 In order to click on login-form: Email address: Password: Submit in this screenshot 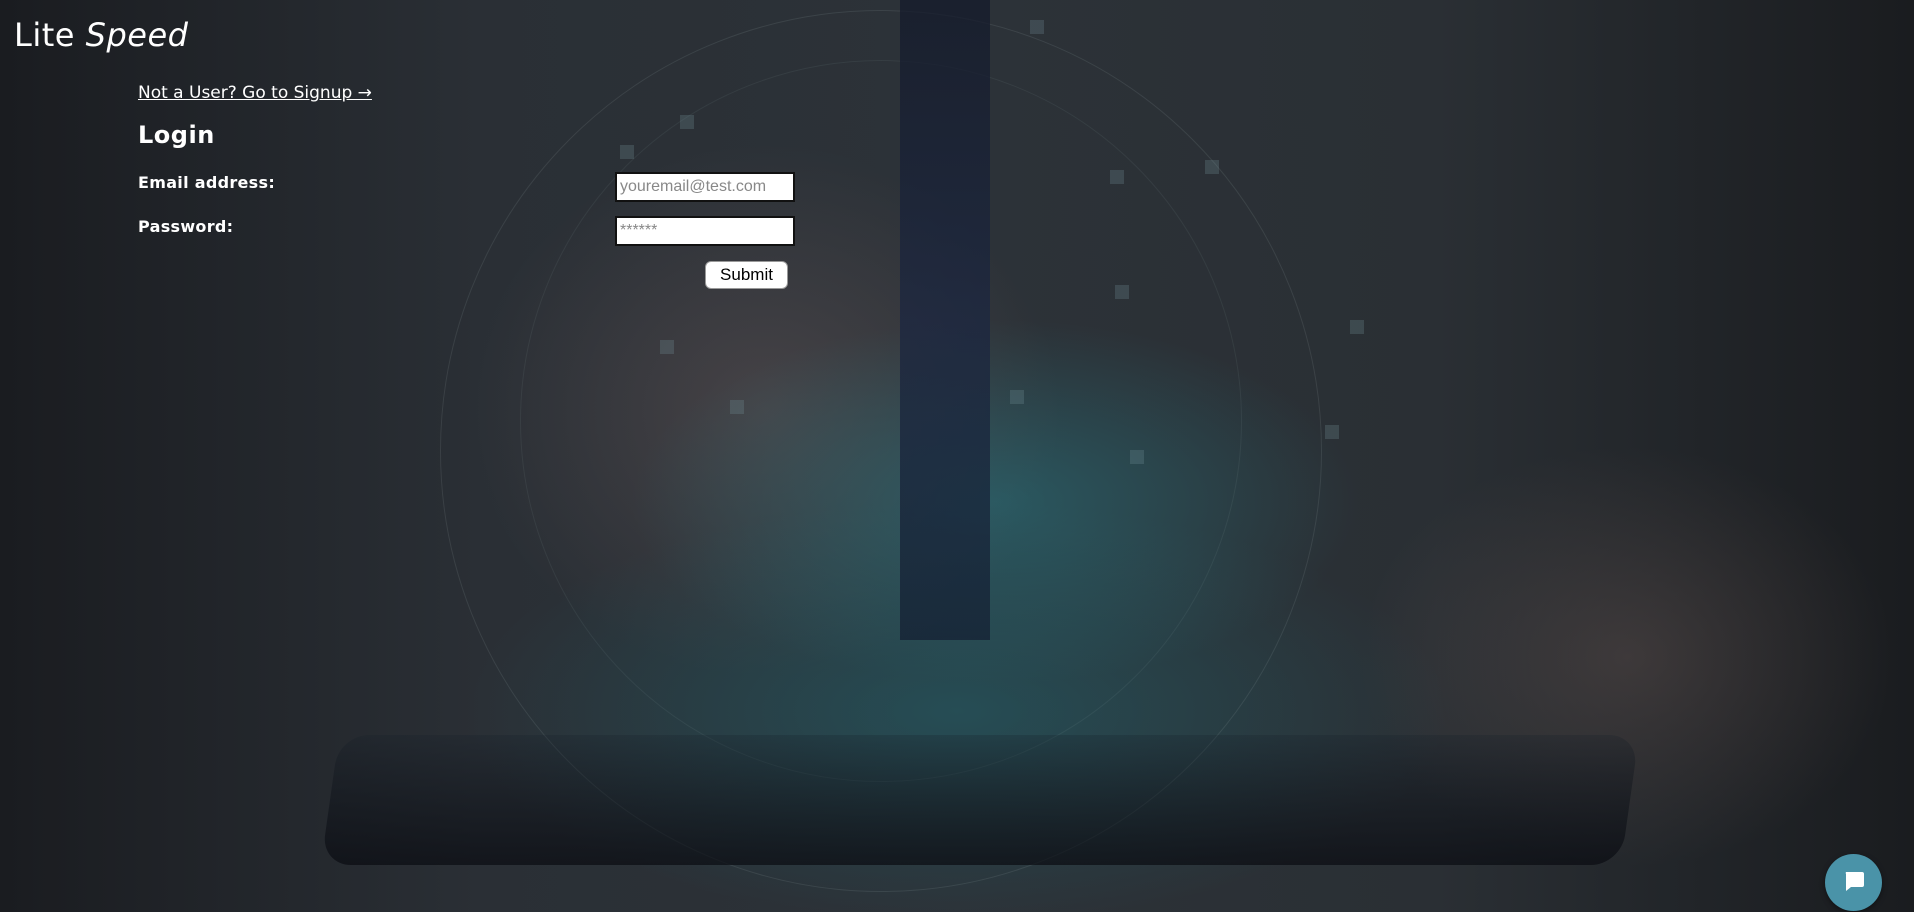, I will do `click(468, 236)`.